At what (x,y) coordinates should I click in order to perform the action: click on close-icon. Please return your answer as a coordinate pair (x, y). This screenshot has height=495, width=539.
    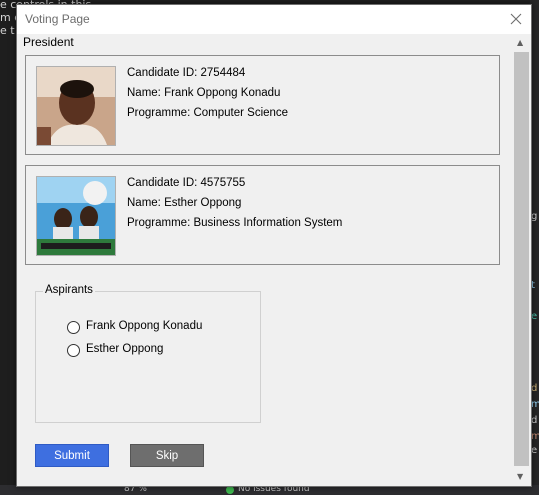
    Looking at the image, I should click on (516, 19).